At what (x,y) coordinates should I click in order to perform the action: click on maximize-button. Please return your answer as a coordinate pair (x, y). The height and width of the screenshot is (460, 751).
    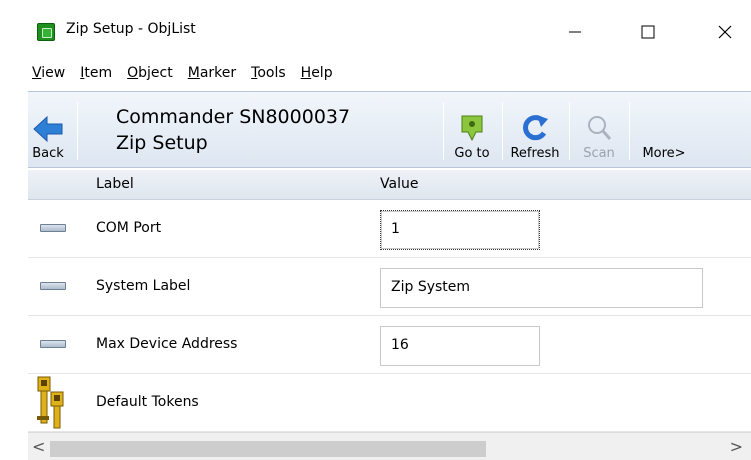
    Looking at the image, I should click on (648, 32).